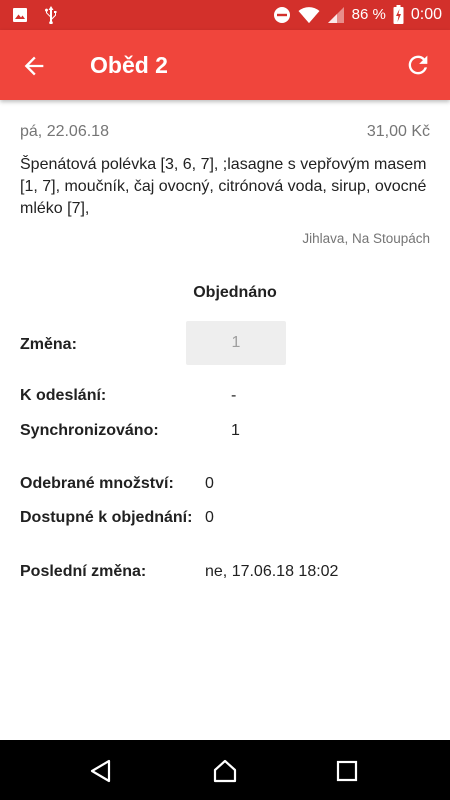 The height and width of the screenshot is (800, 450). Describe the element at coordinates (309, 15) in the screenshot. I see `wifi-icon` at that location.